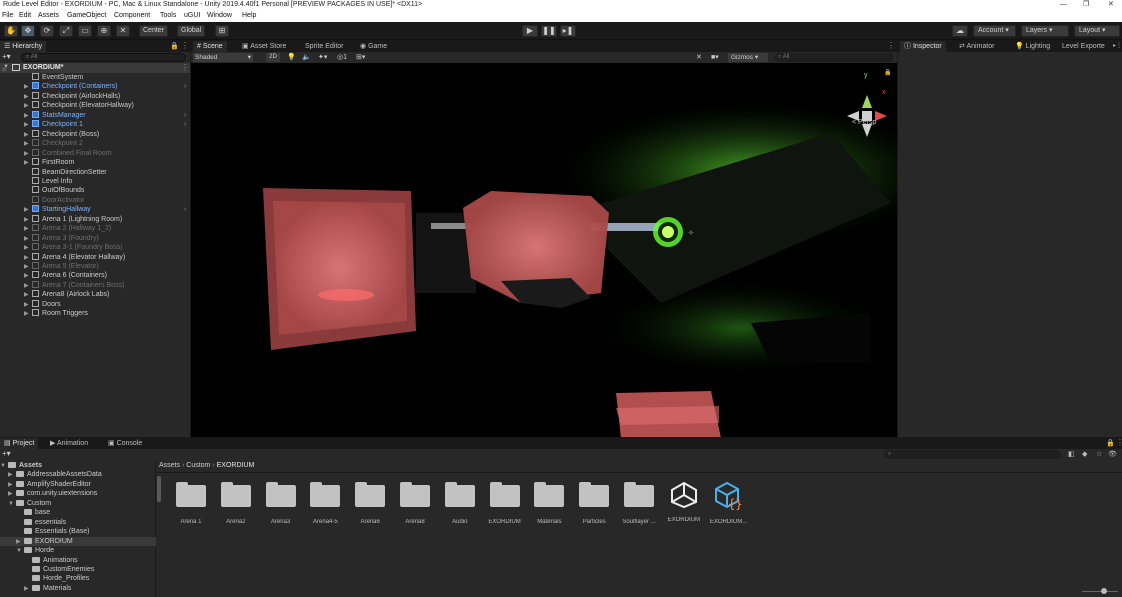 This screenshot has width=1122, height=597. What do you see at coordinates (324, 46) in the screenshot?
I see `tab-sprite-editor: Sprite Editor` at bounding box center [324, 46].